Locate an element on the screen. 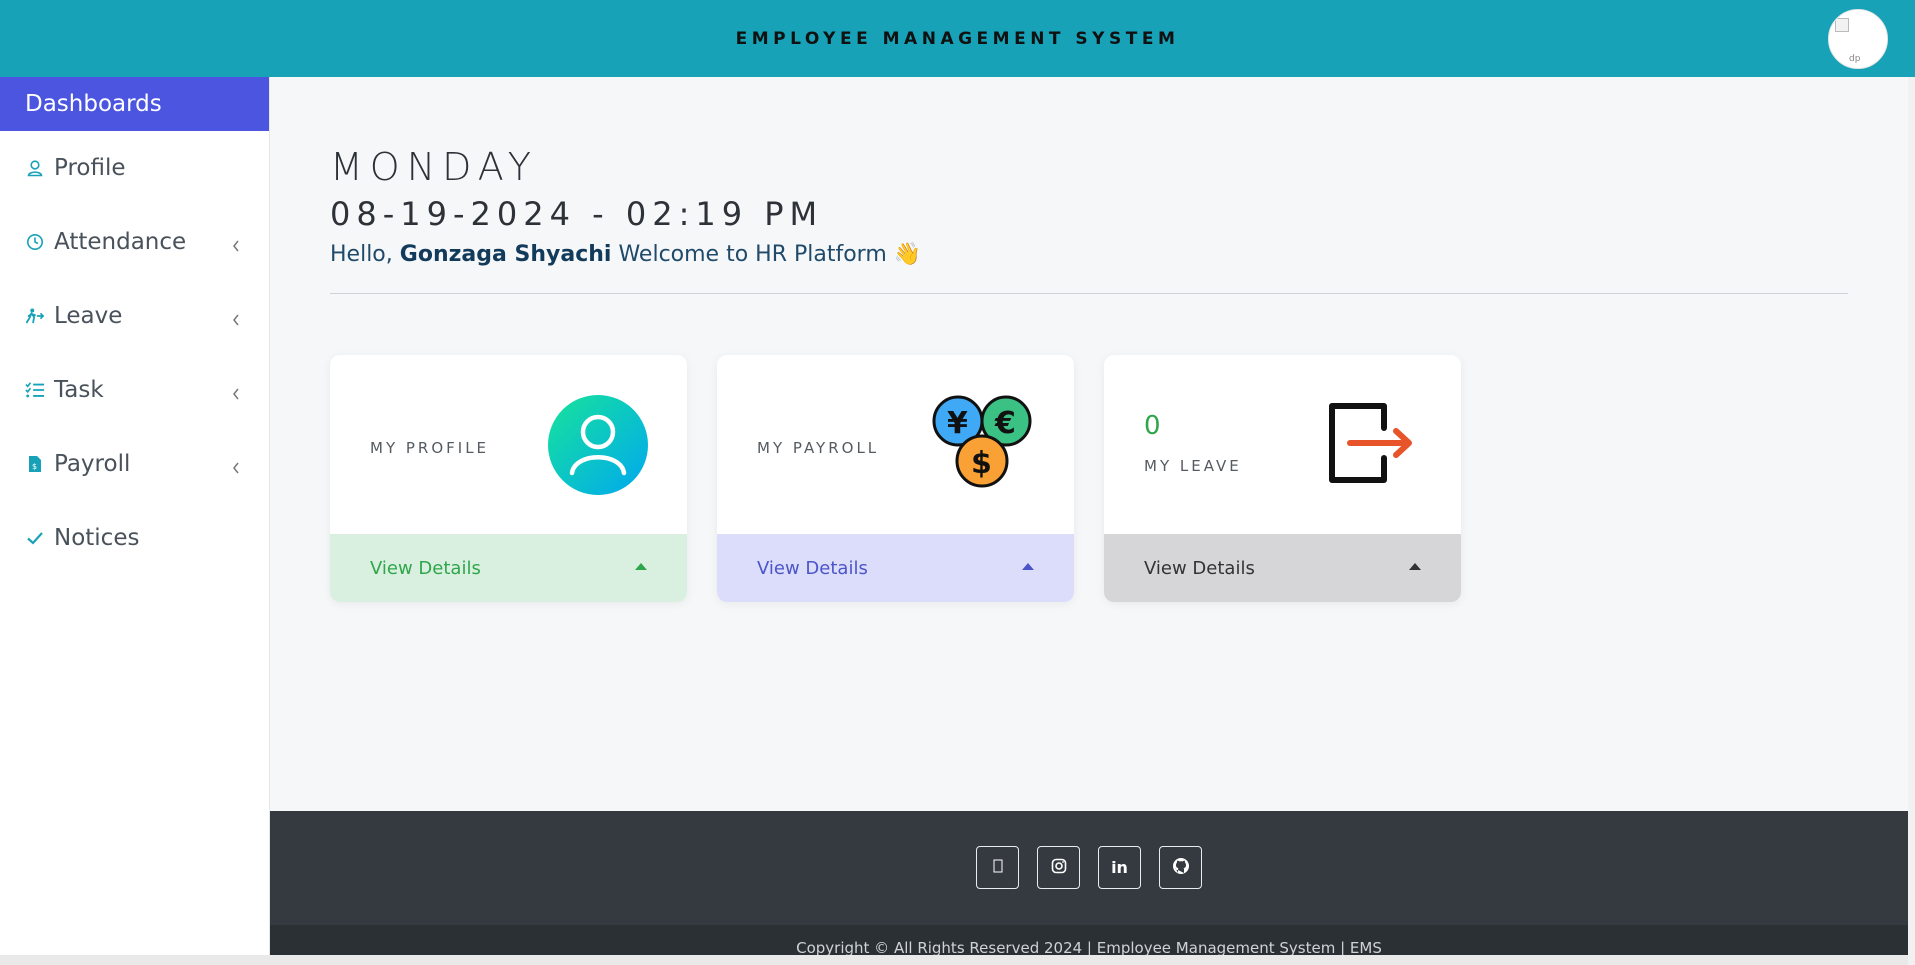  sidebar-item-label: Leave is located at coordinates (88, 316).